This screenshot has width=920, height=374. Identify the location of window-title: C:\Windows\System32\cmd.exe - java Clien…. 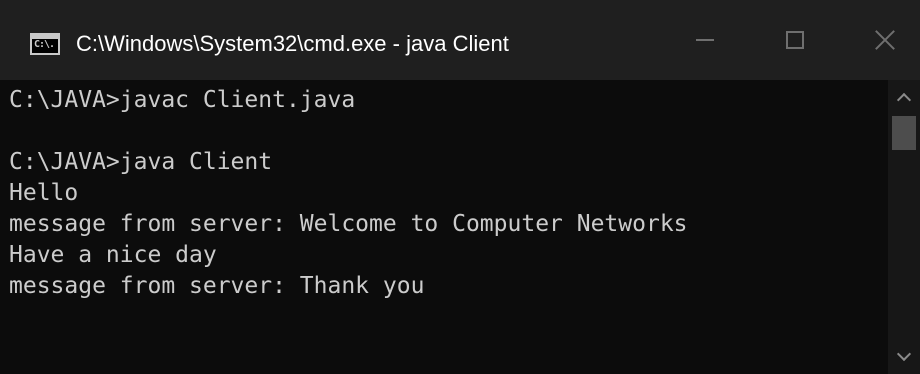
(292, 43).